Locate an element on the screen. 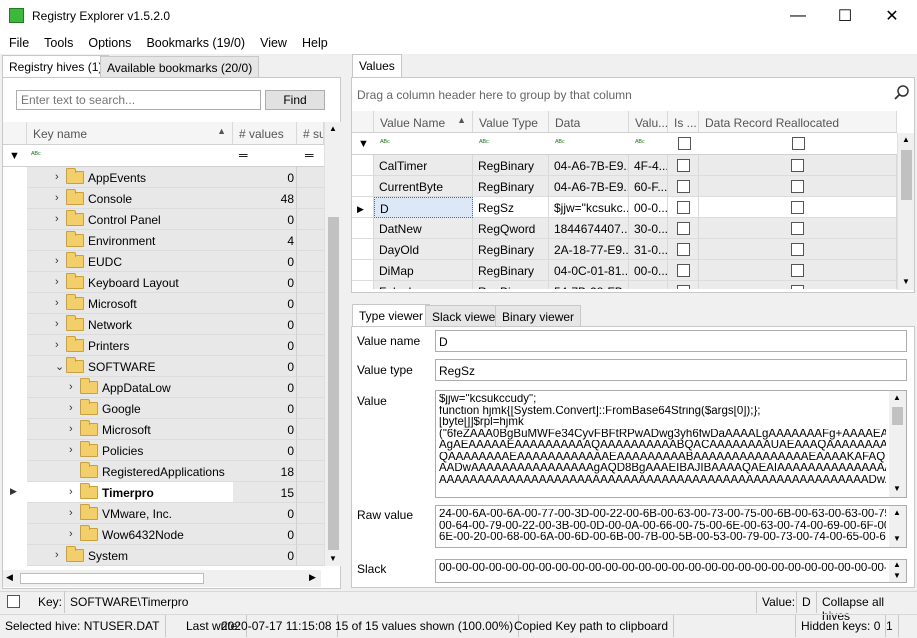 This screenshot has height=638, width=917. header-key-name: Key name ▲ is located at coordinates (130, 133).